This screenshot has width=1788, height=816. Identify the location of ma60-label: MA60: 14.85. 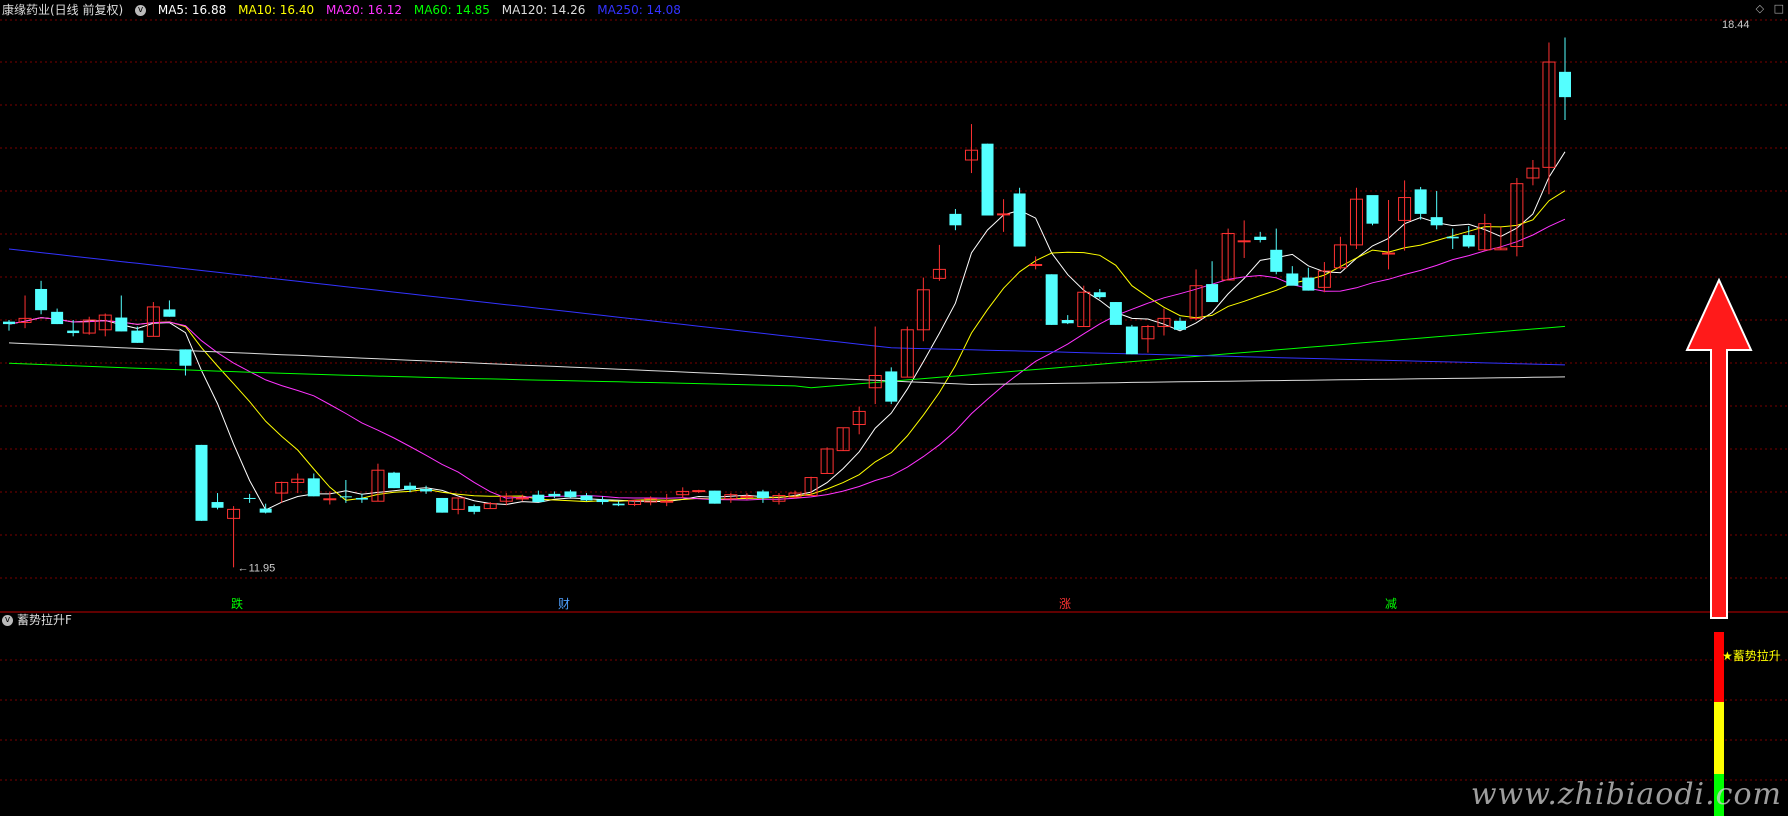
(451, 10).